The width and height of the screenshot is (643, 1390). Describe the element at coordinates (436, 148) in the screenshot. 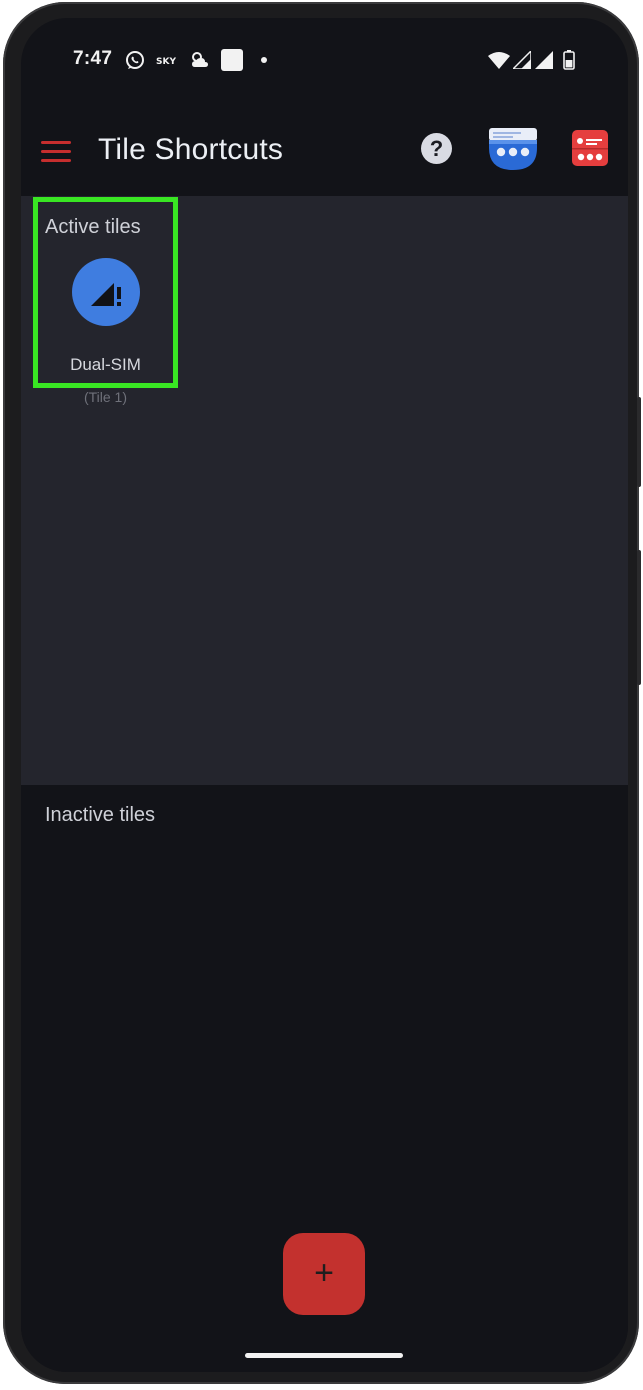

I see `help-button: ?` at that location.